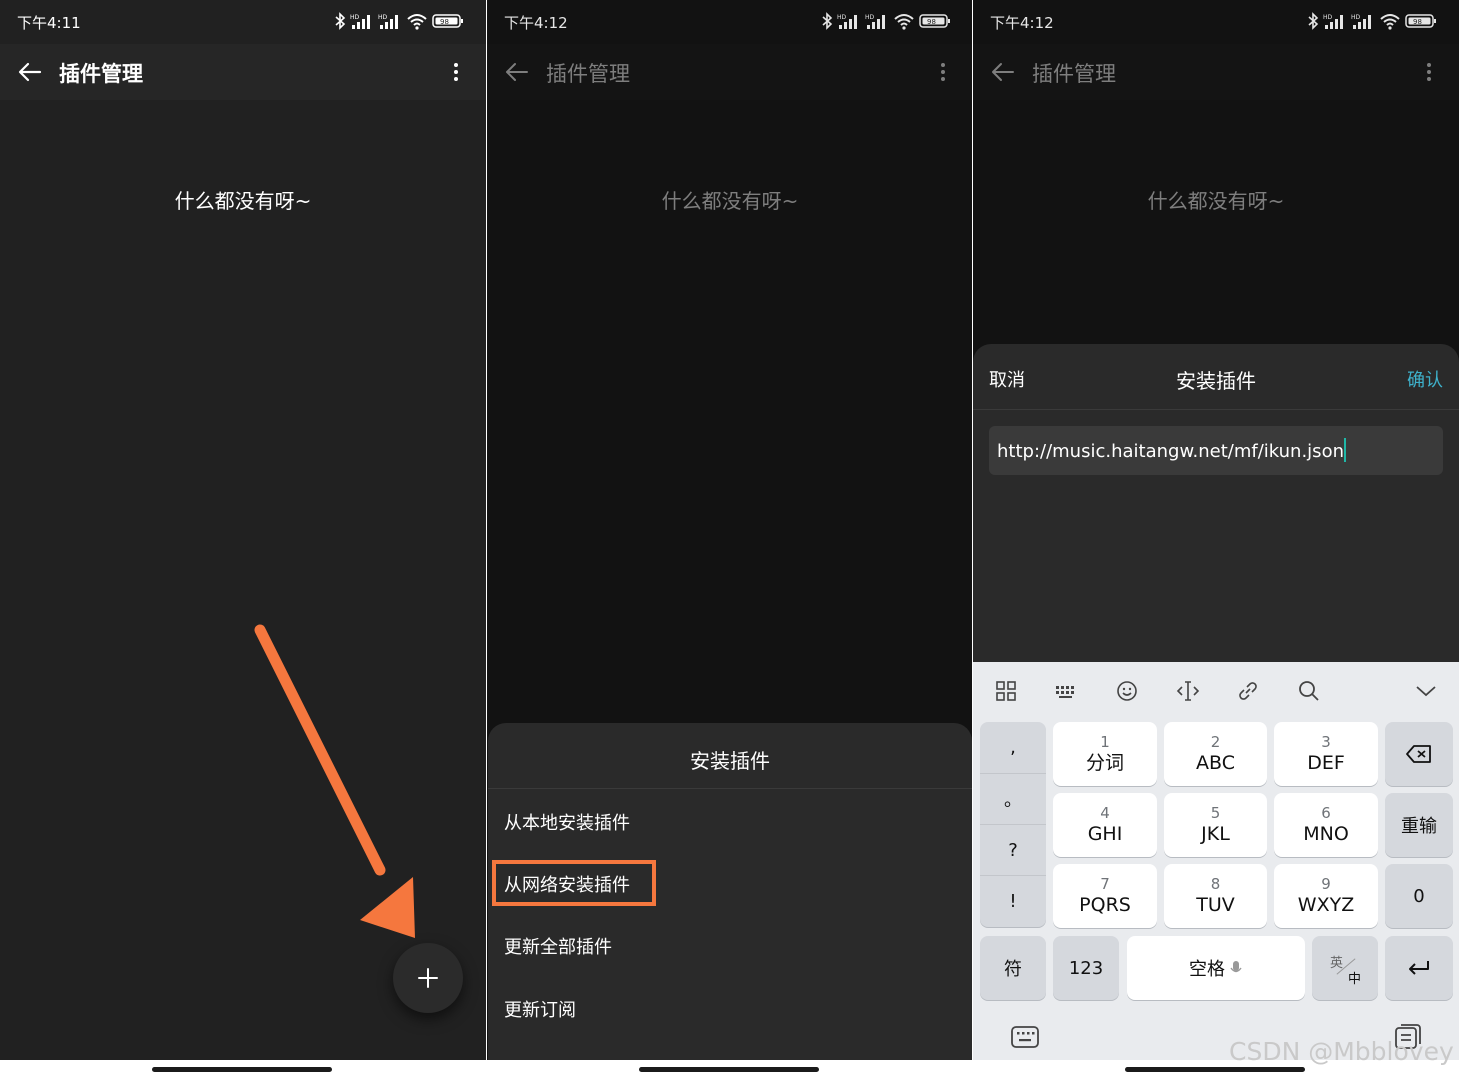 Image resolution: width=1459 pixels, height=1080 pixels. What do you see at coordinates (1309, 691) in the screenshot?
I see `search-icon` at bounding box center [1309, 691].